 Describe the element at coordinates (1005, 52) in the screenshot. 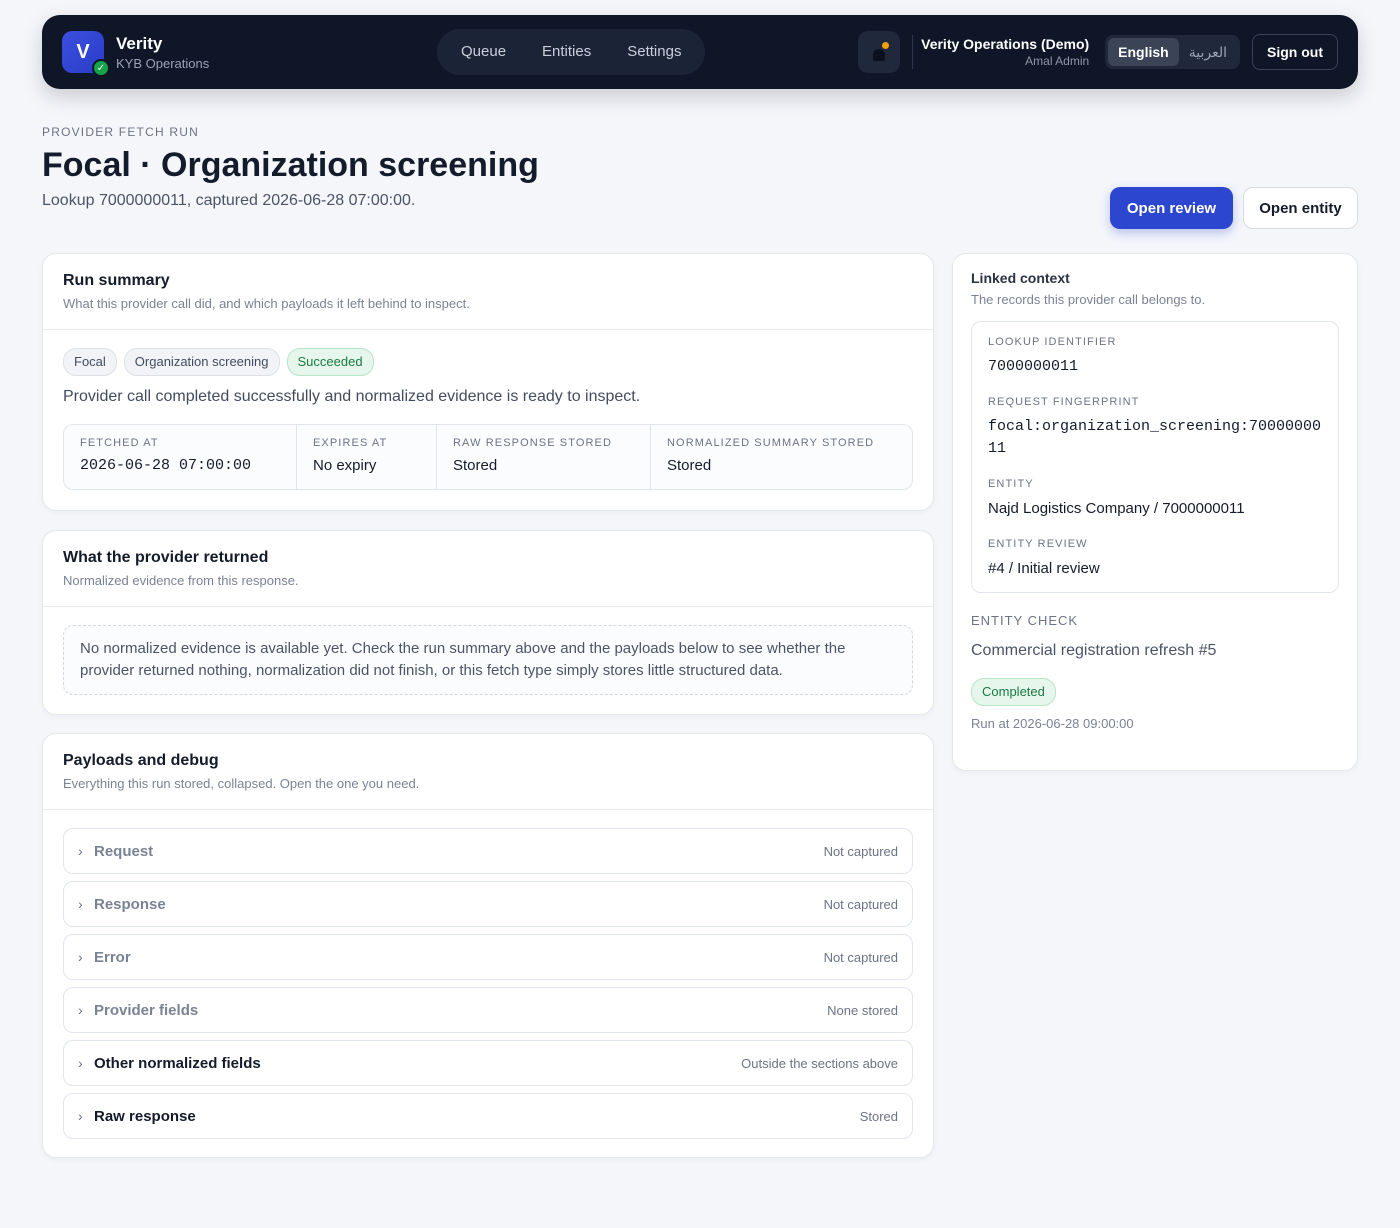

I see `account-info: Verity Operations (Demo) Amal Admin` at that location.